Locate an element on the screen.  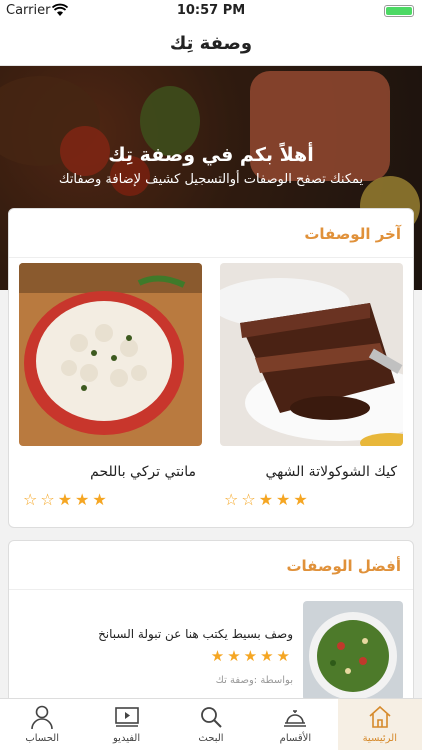
recipe-author: بواسطة :وصفة تك is located at coordinates (254, 680).